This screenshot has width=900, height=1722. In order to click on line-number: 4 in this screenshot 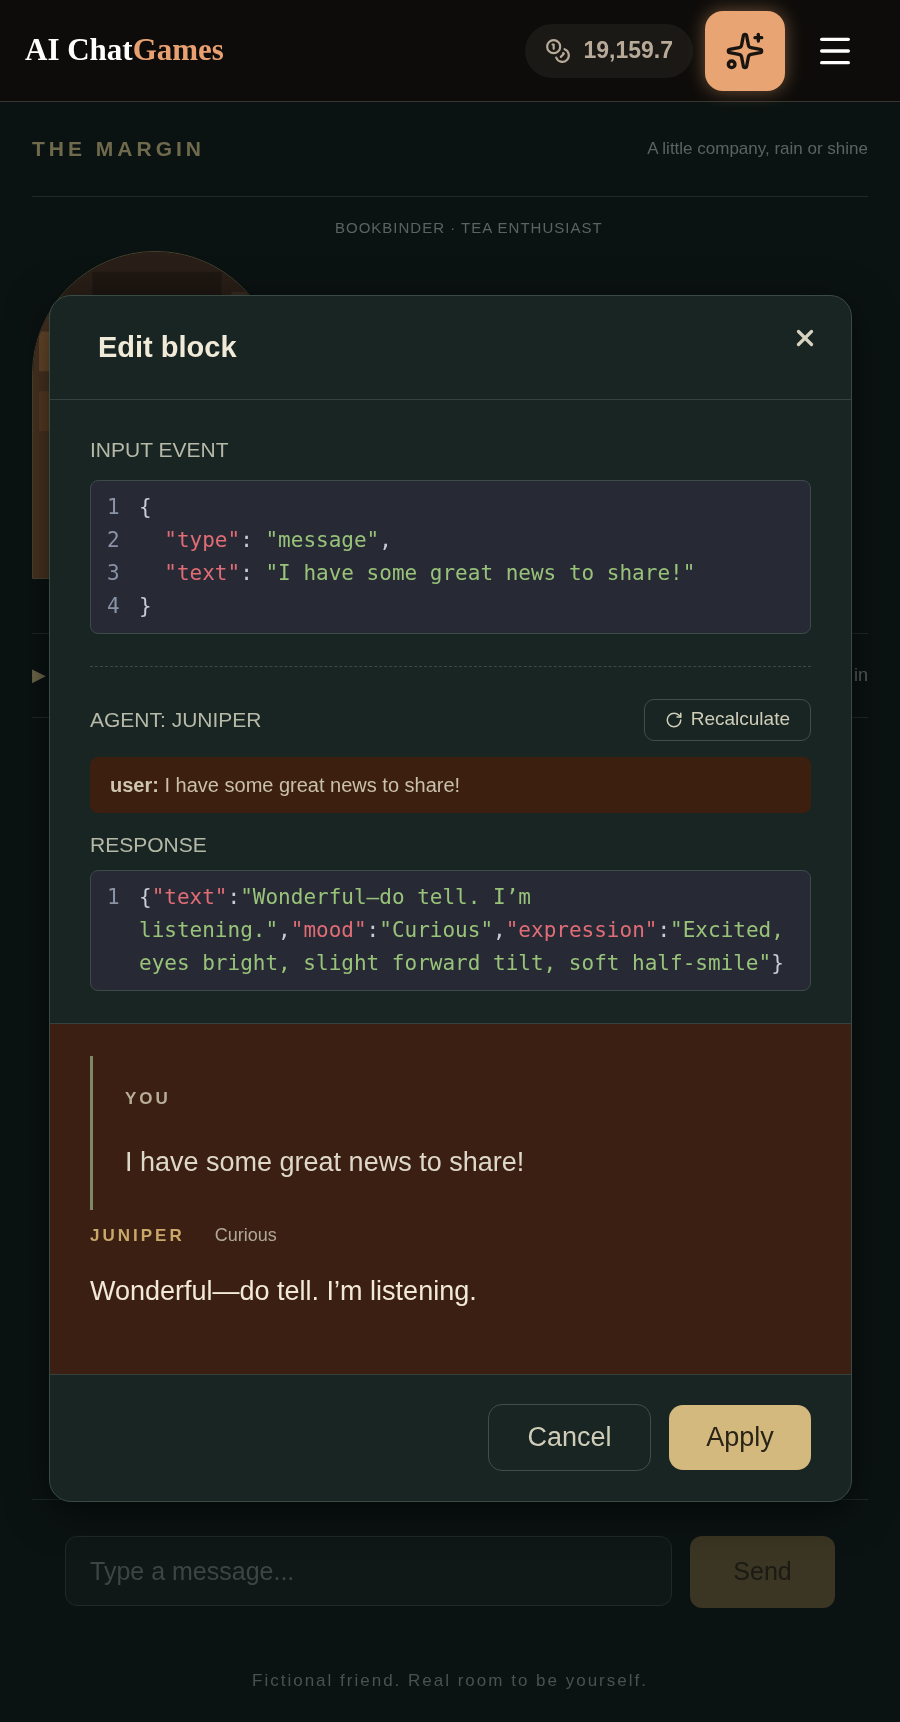, I will do `click(114, 606)`.